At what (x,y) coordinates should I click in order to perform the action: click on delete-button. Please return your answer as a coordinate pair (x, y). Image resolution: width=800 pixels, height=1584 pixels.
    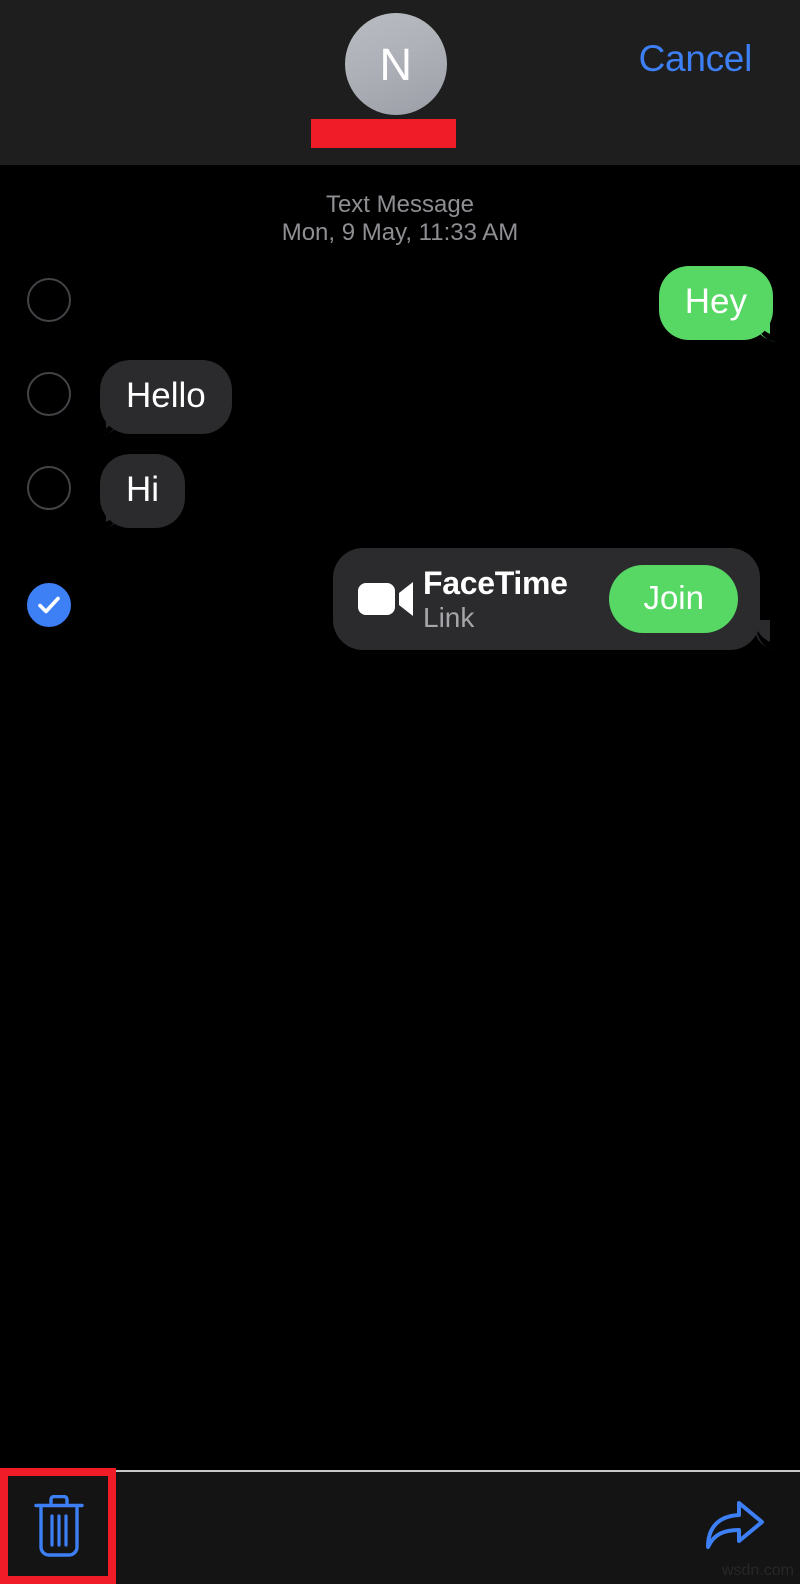
    Looking at the image, I should click on (59, 1528).